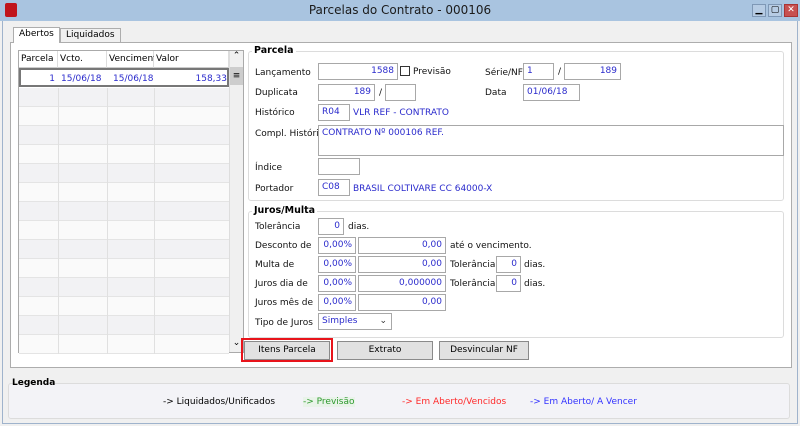 The width and height of the screenshot is (800, 426). What do you see at coordinates (423, 189) in the screenshot?
I see `portador-description: BRASIL COLTIVARE CC 64000-X` at bounding box center [423, 189].